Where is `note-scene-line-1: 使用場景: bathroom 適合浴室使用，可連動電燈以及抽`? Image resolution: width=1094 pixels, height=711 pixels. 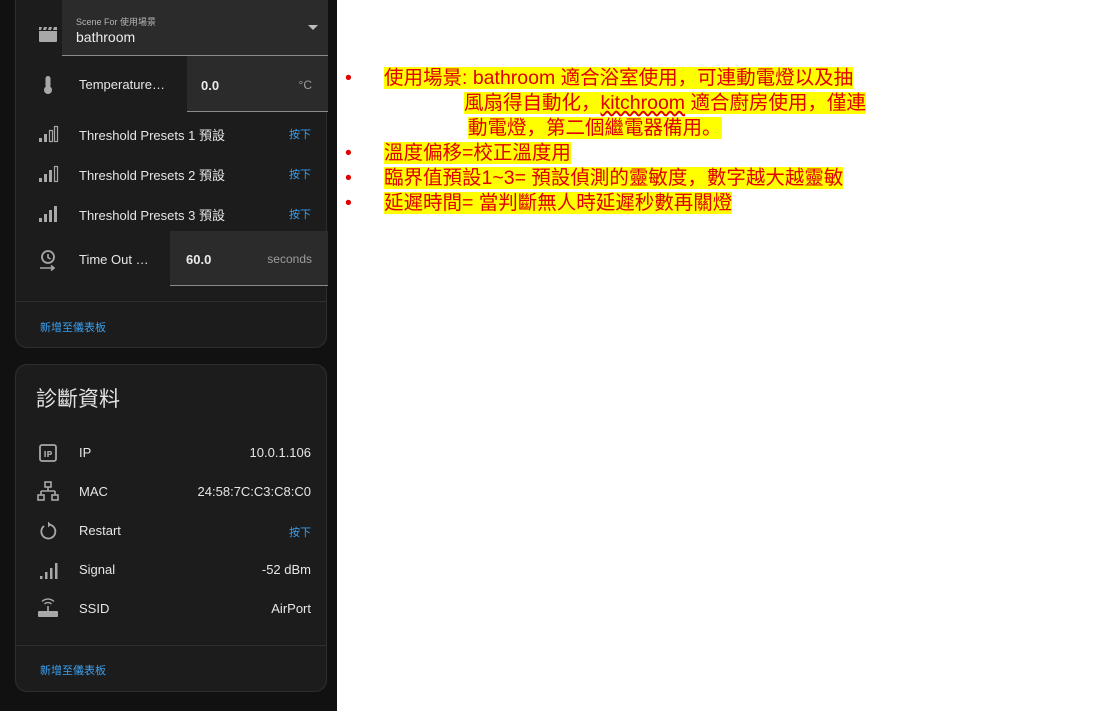
note-scene-line-1: 使用場景: bathroom 適合浴室使用，可連動電燈以及抽 is located at coordinates (619, 78).